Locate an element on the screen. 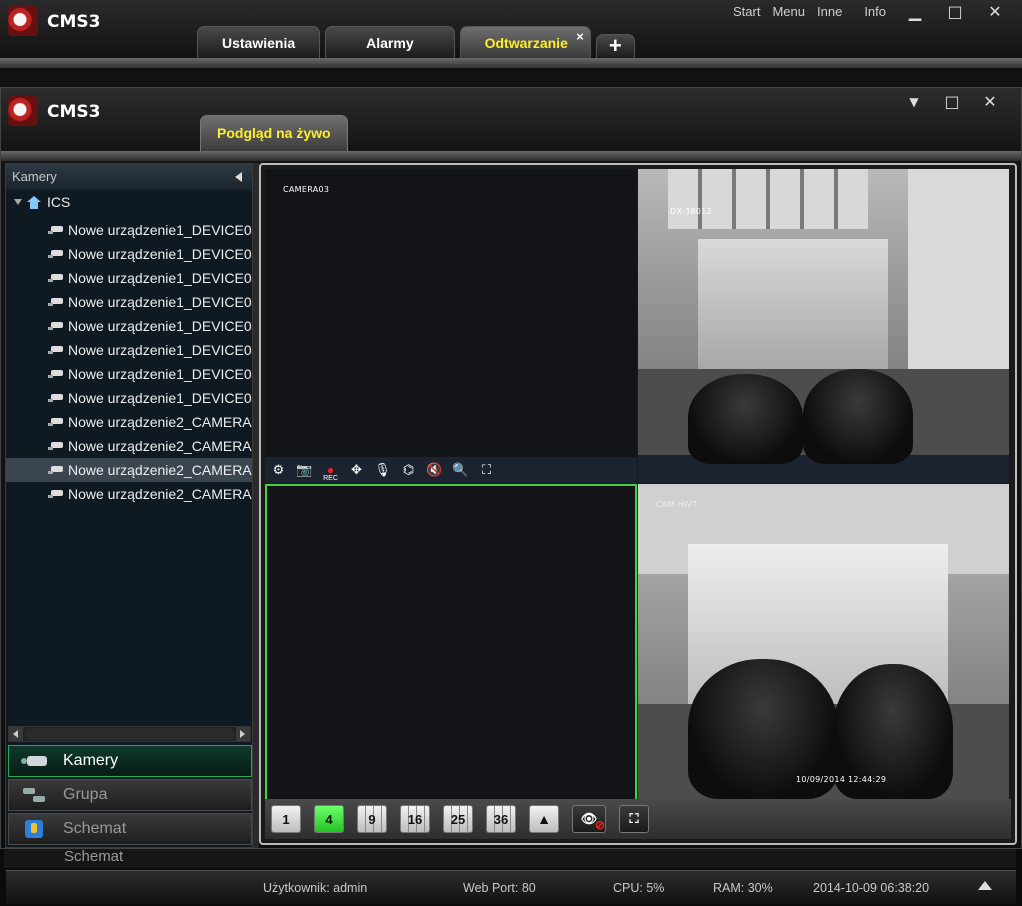 Image resolution: width=1022 pixels, height=906 pixels. layout-4-button: 4 is located at coordinates (329, 819).